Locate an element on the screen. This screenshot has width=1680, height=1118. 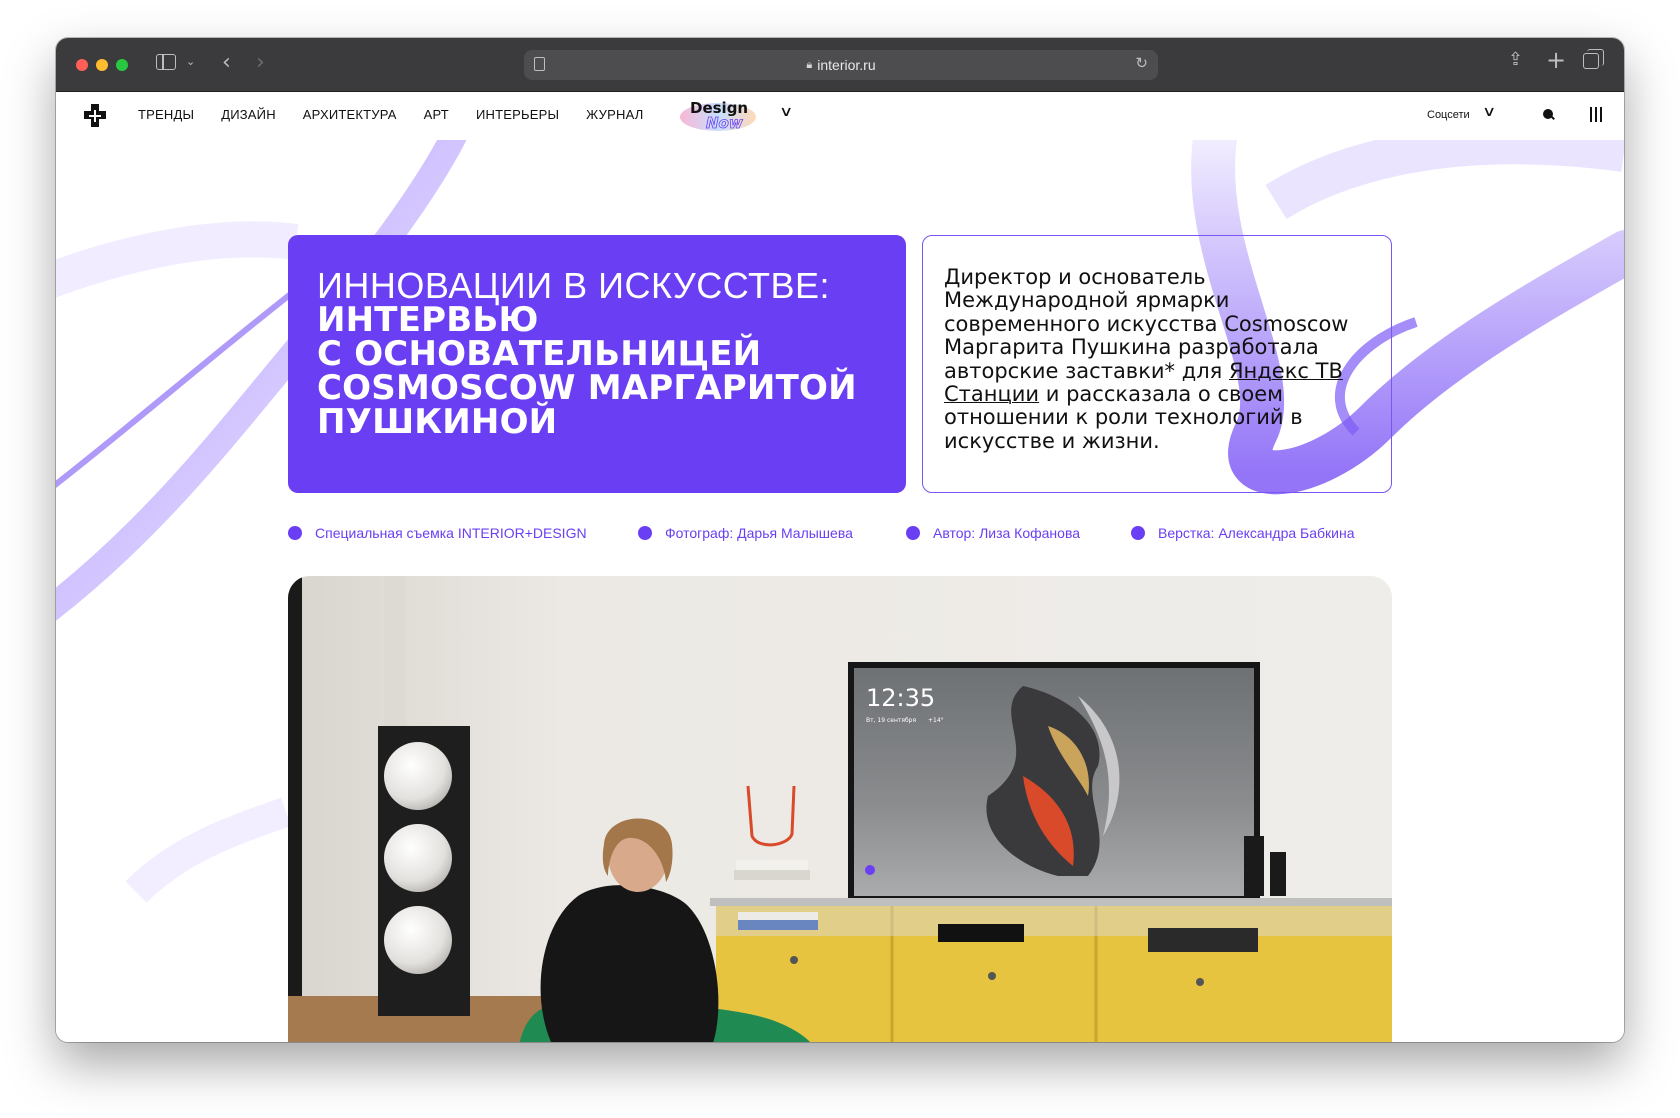
lock-icon: 🔒︎ is located at coordinates (809, 64).